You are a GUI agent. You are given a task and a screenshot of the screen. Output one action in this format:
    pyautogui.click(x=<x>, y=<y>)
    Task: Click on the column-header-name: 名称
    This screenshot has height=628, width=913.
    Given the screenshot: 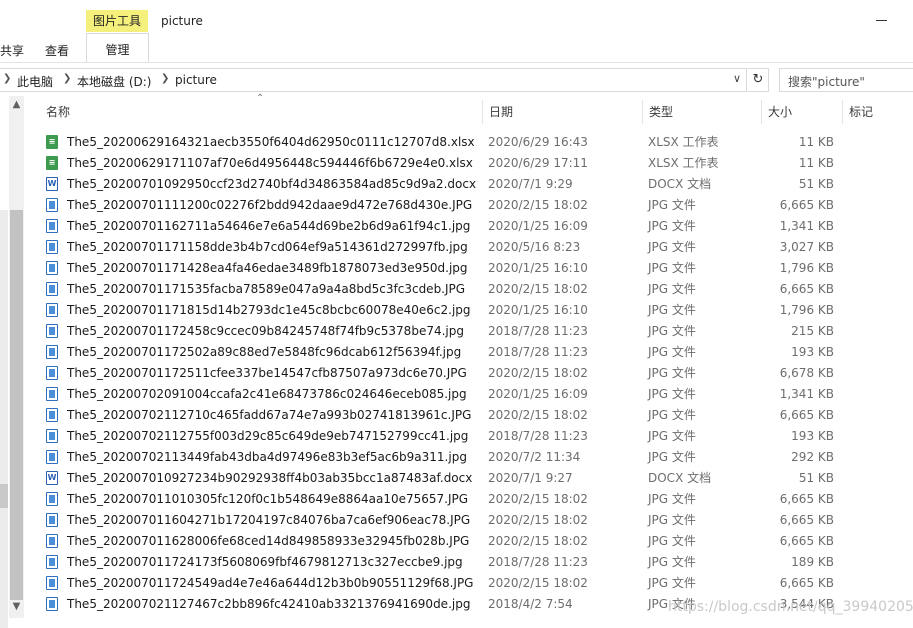 What is the action you would take?
    pyautogui.click(x=58, y=112)
    